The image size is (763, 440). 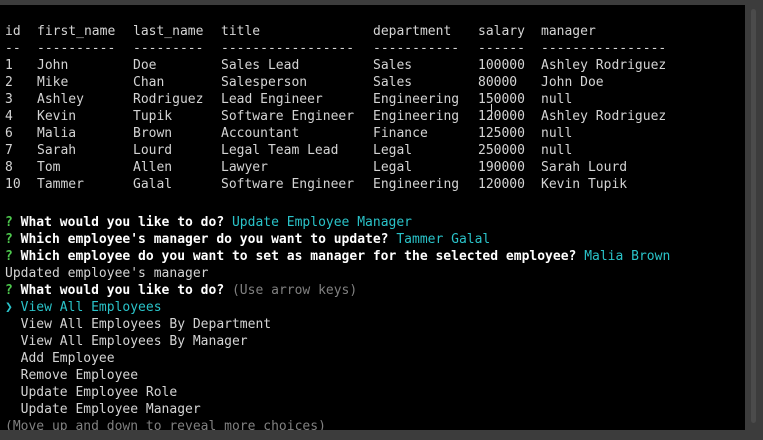 What do you see at coordinates (501, 31) in the screenshot?
I see `column-header-salary: salary` at bounding box center [501, 31].